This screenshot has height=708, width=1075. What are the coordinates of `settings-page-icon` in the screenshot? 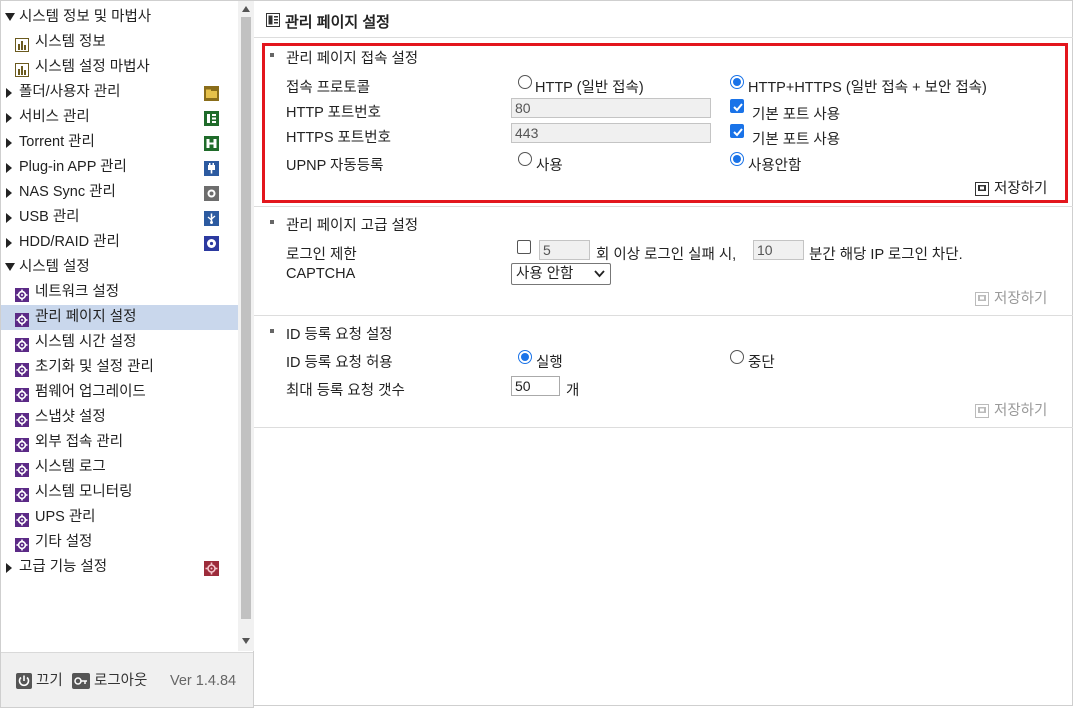 It's located at (273, 20).